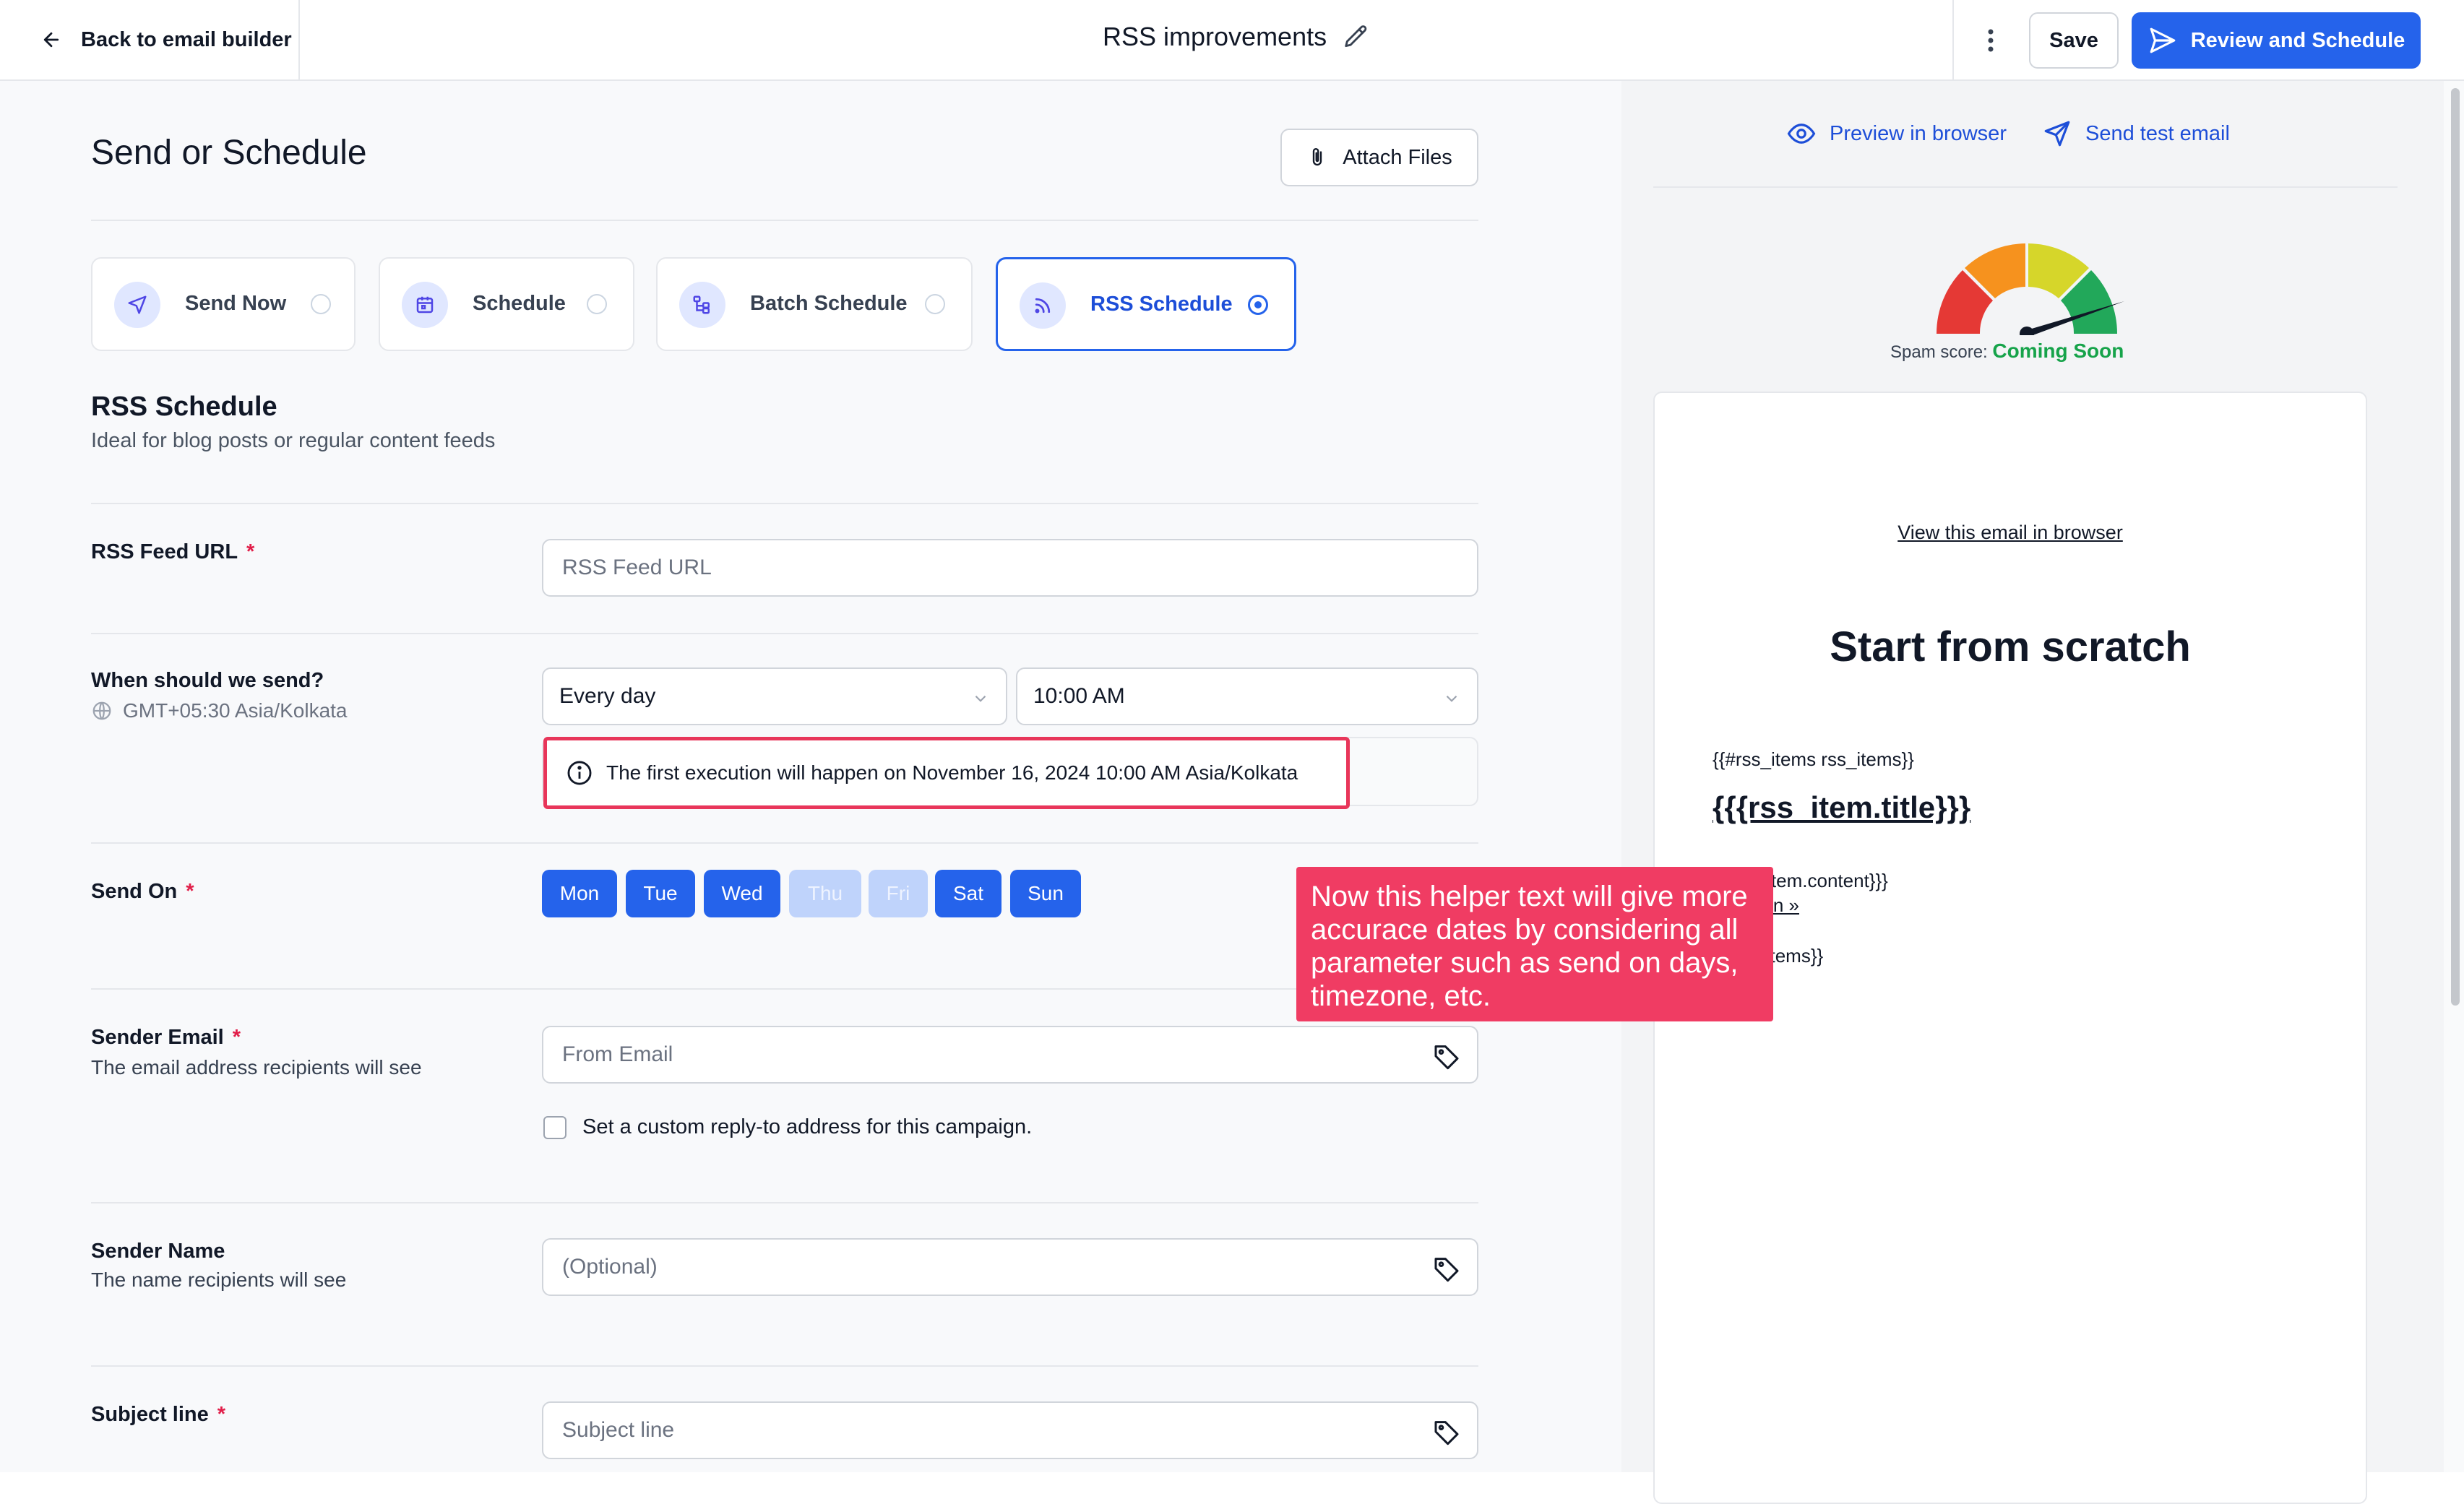  I want to click on email-heading: Start from scratch, so click(2010, 646).